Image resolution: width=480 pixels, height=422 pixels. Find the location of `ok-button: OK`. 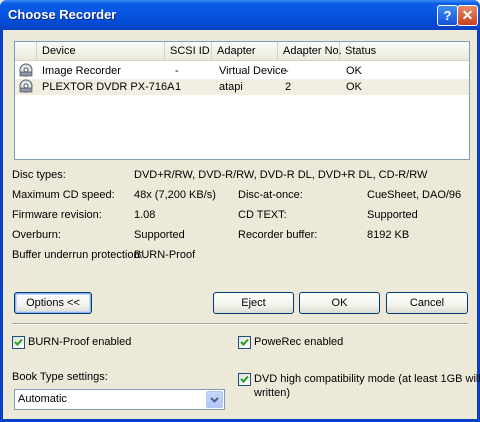

ok-button: OK is located at coordinates (339, 303).